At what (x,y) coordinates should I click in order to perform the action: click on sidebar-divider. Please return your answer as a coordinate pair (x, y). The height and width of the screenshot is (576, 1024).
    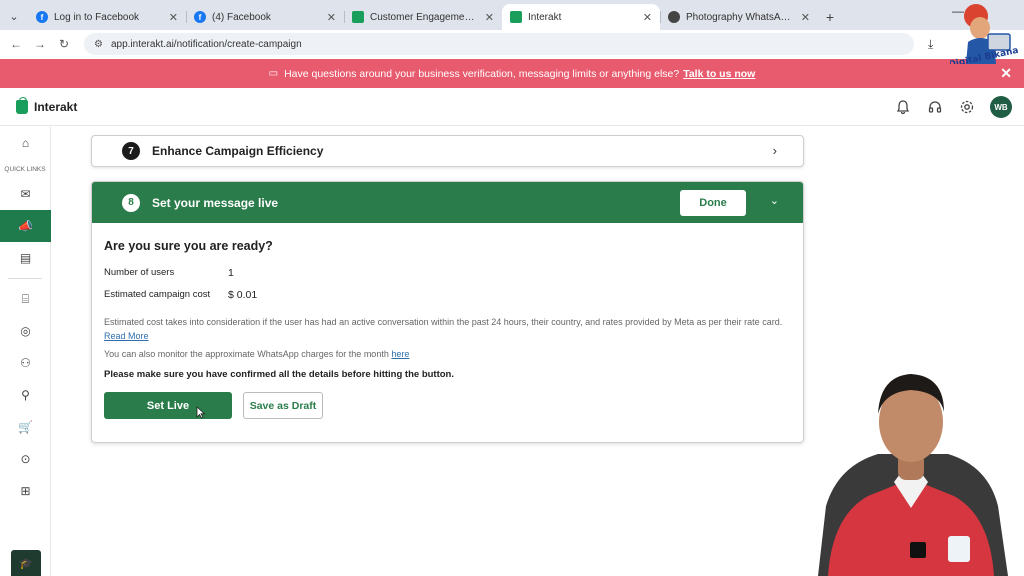
    Looking at the image, I should click on (25, 278).